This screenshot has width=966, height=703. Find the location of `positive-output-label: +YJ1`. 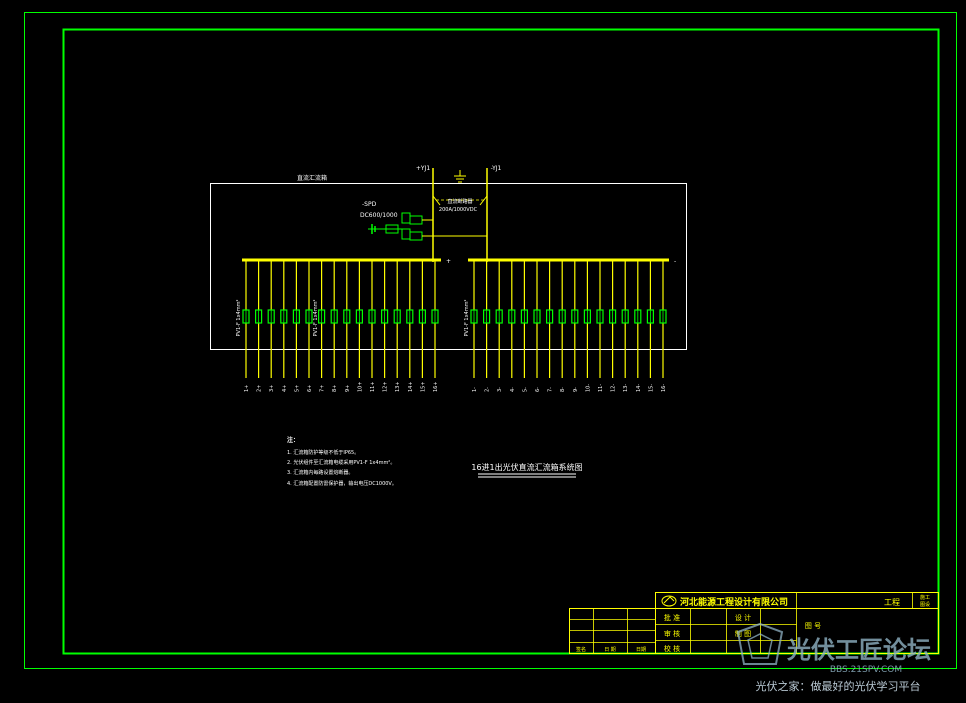

positive-output-label: +YJ1 is located at coordinates (423, 168).